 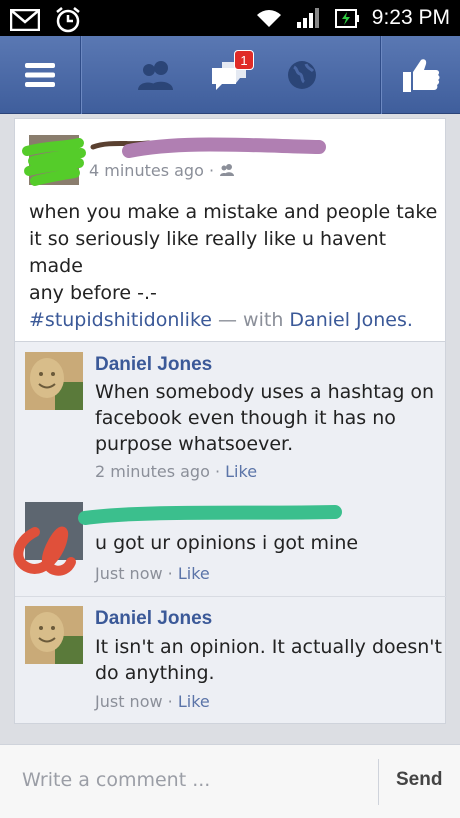 I want to click on notification-badge: 1, so click(x=244, y=60).